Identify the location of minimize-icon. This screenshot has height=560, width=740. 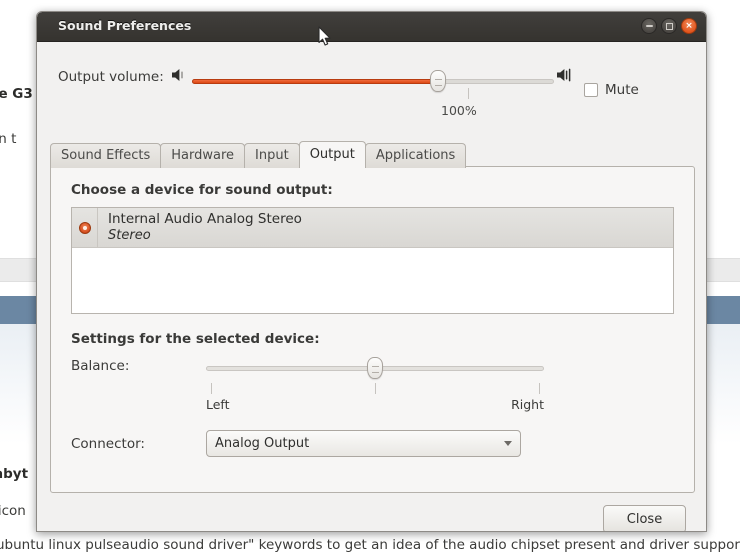
(649, 26).